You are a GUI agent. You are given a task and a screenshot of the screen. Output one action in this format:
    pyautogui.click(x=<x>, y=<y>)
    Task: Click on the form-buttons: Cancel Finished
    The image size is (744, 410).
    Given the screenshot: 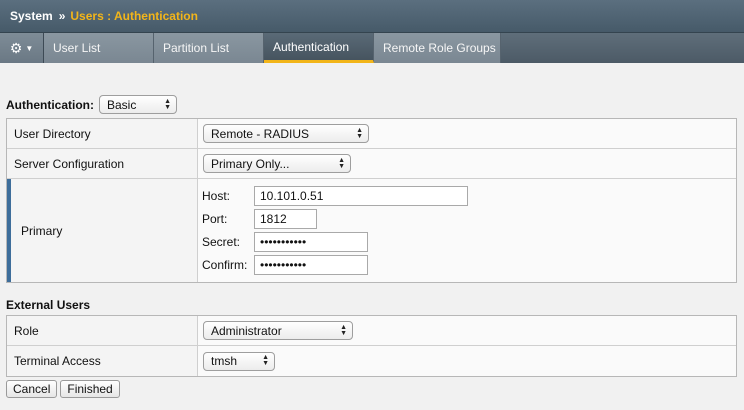 What is the action you would take?
    pyautogui.click(x=64, y=389)
    